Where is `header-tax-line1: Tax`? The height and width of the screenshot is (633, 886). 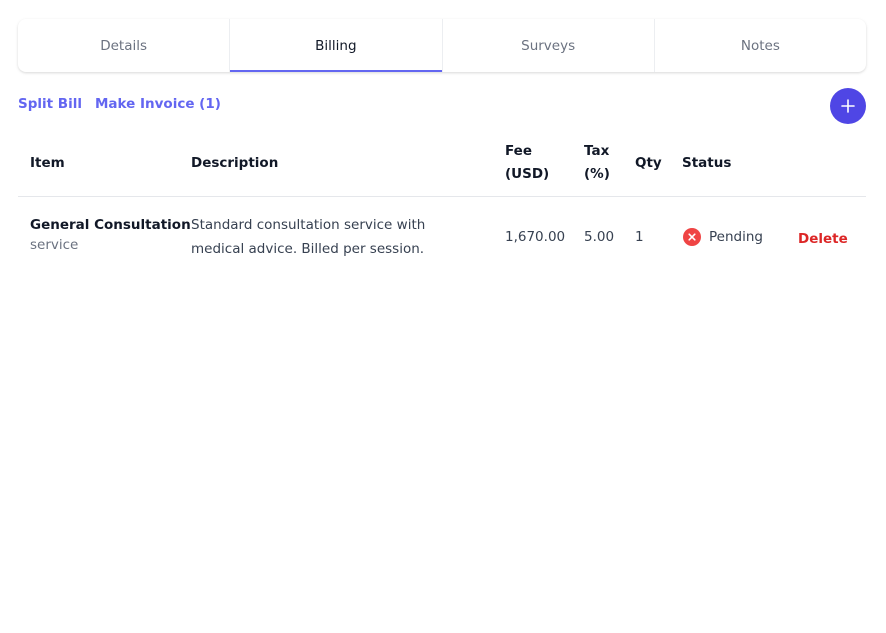
header-tax-line1: Tax is located at coordinates (597, 151).